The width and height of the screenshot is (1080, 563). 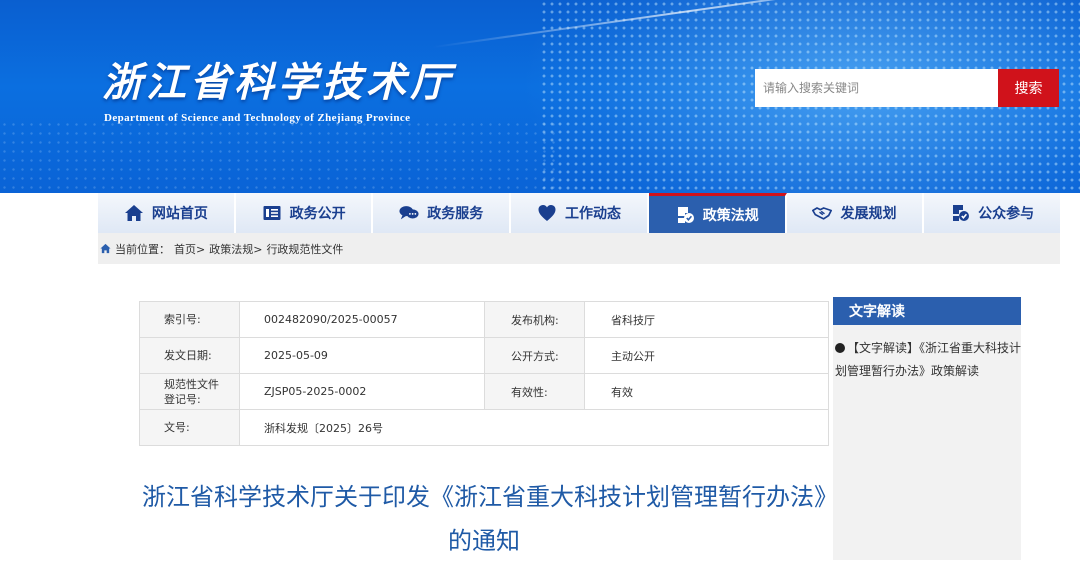 I want to click on breadcrumb-link-normative-docs: 行政规范性文件, so click(x=304, y=249).